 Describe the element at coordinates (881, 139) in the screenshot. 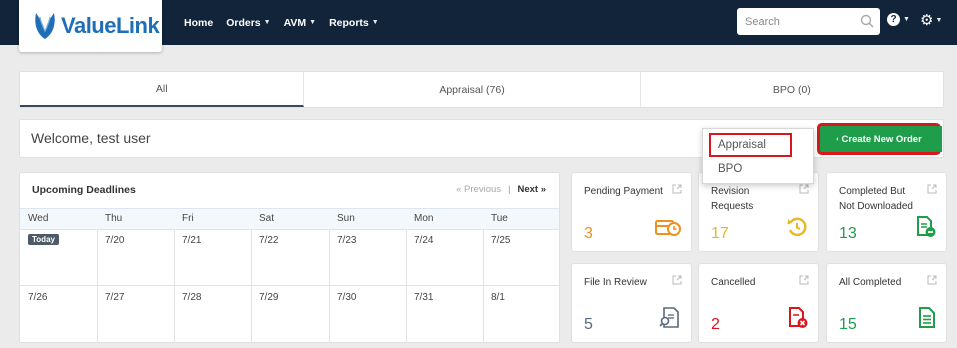

I see `create-new-order-label: Create New Order` at that location.